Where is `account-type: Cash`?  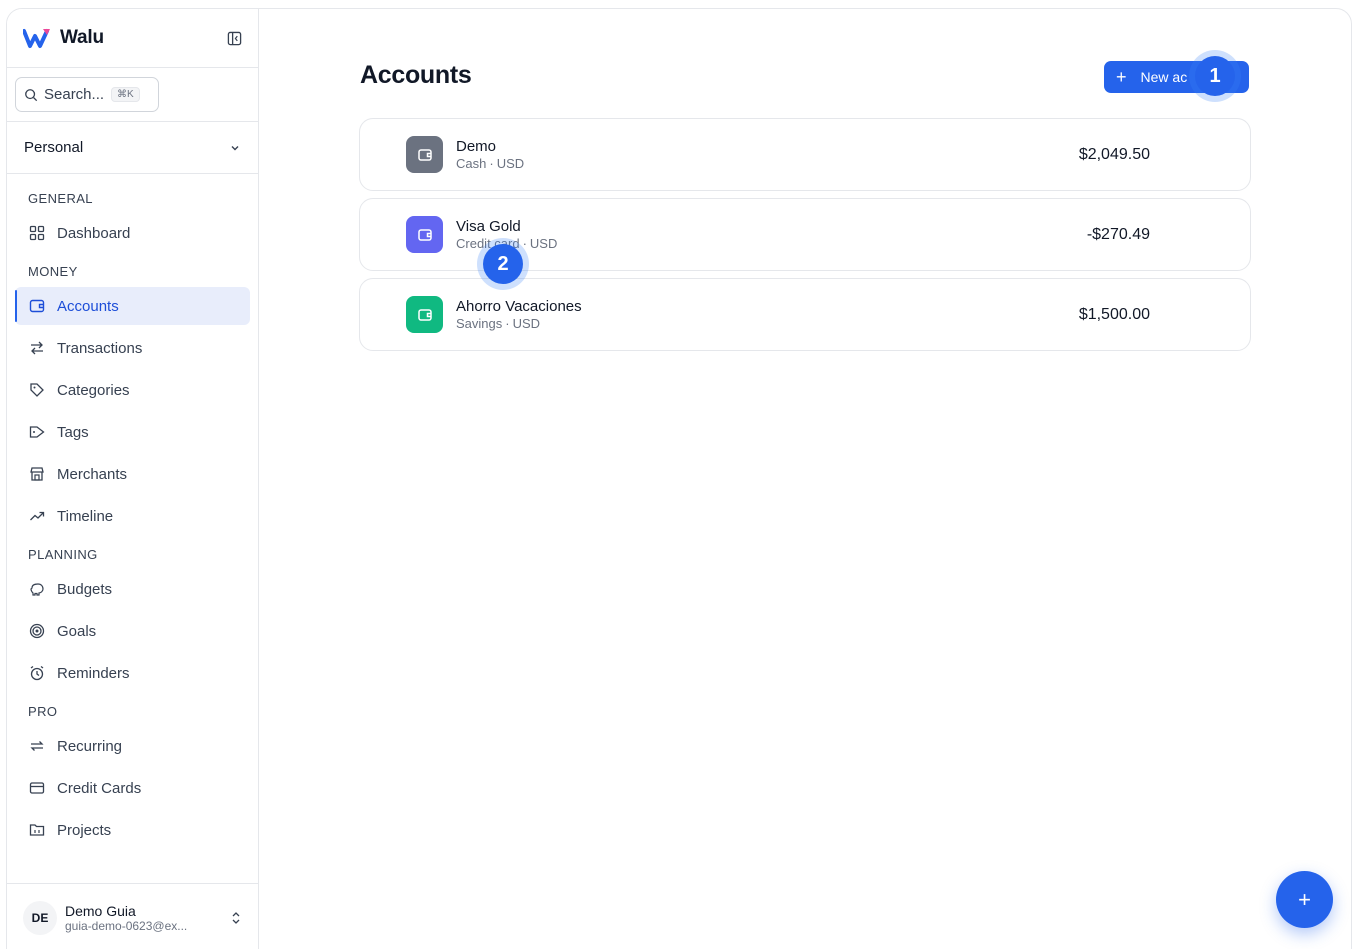 account-type: Cash is located at coordinates (471, 163).